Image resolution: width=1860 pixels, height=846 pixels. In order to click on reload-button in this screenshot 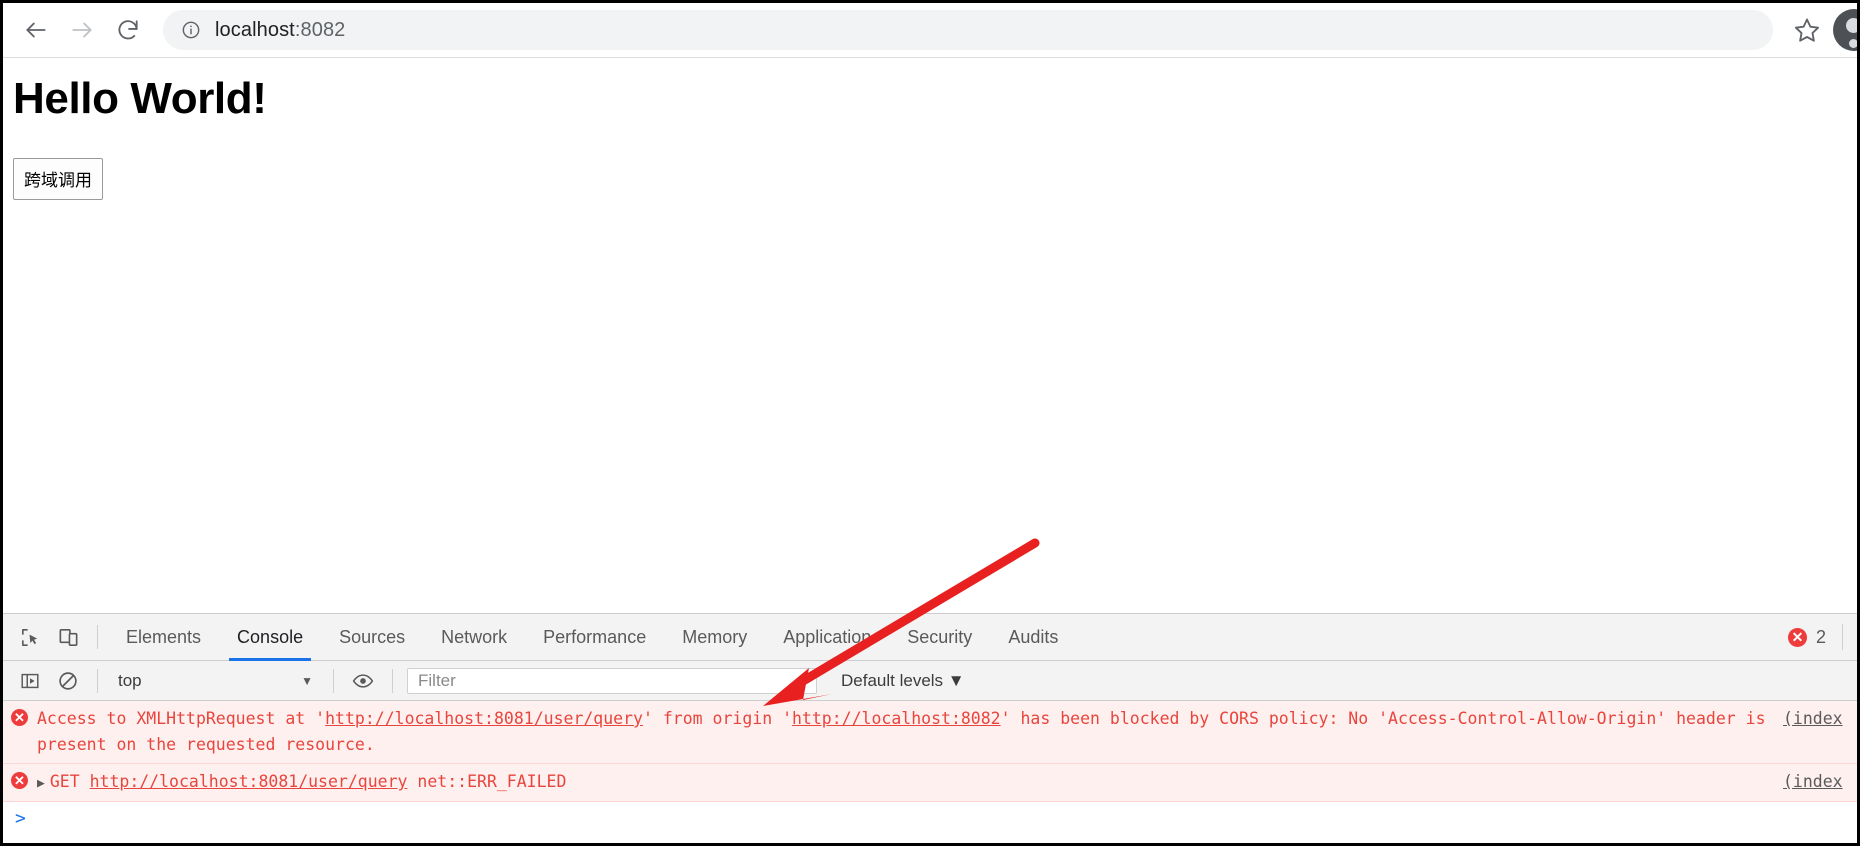, I will do `click(128, 30)`.